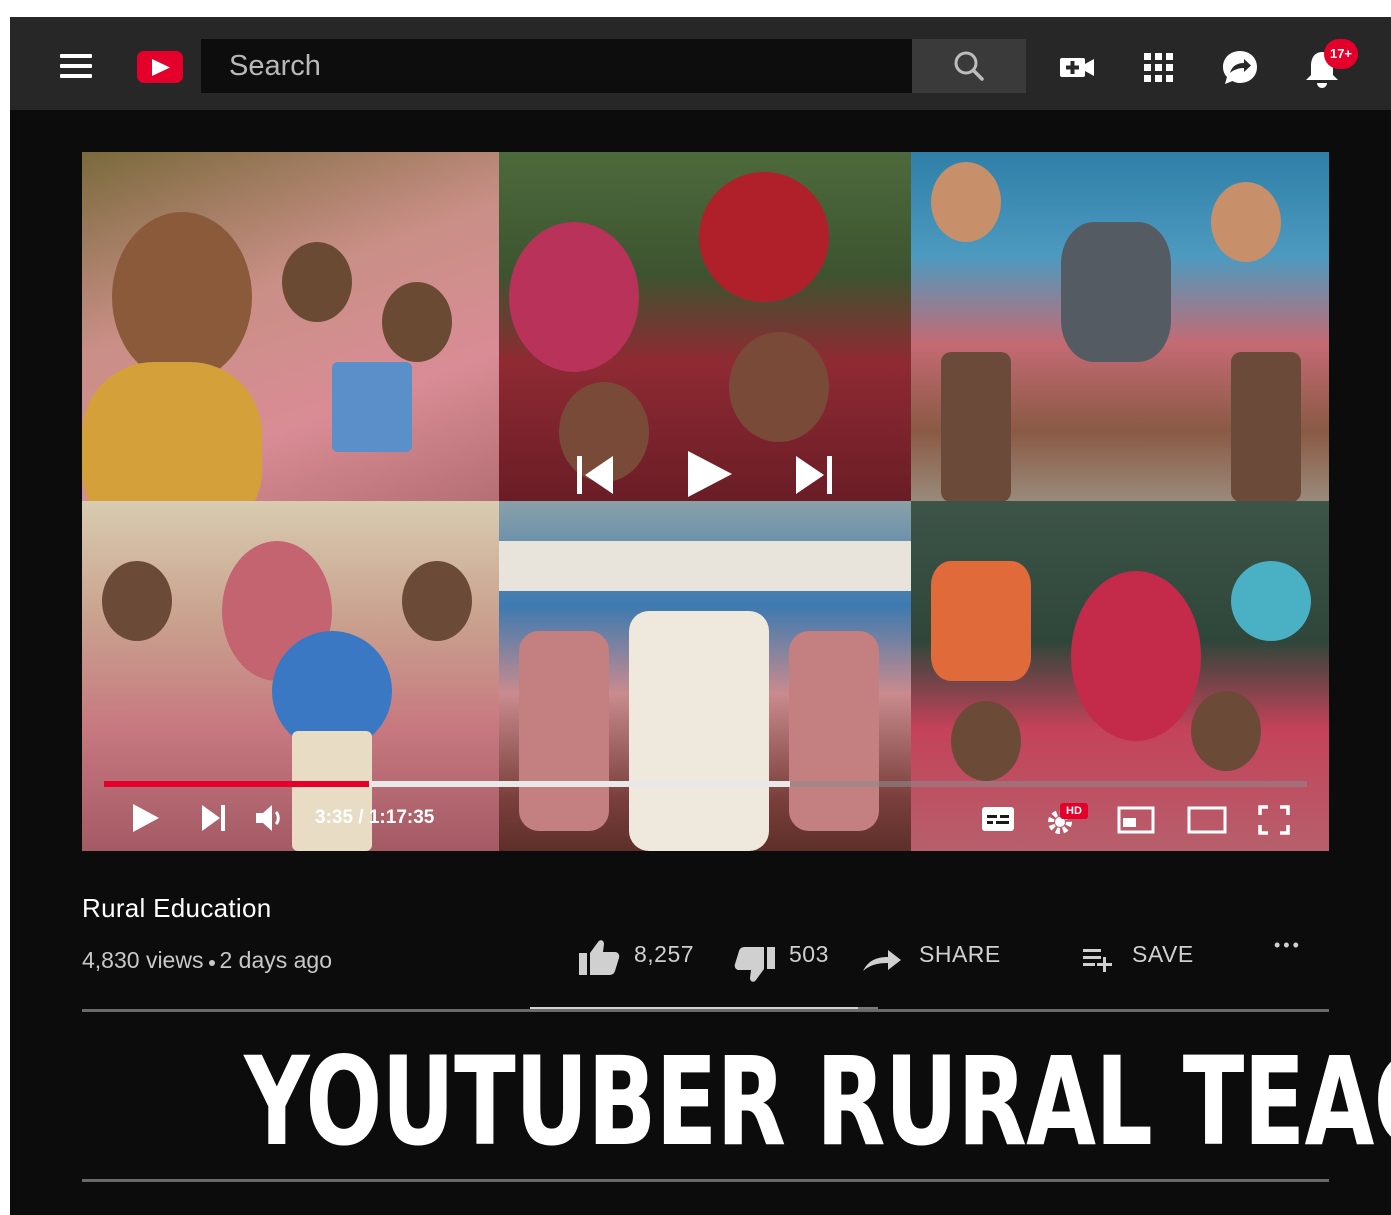  Describe the element at coordinates (214, 820) in the screenshot. I see `skip-icon` at that location.